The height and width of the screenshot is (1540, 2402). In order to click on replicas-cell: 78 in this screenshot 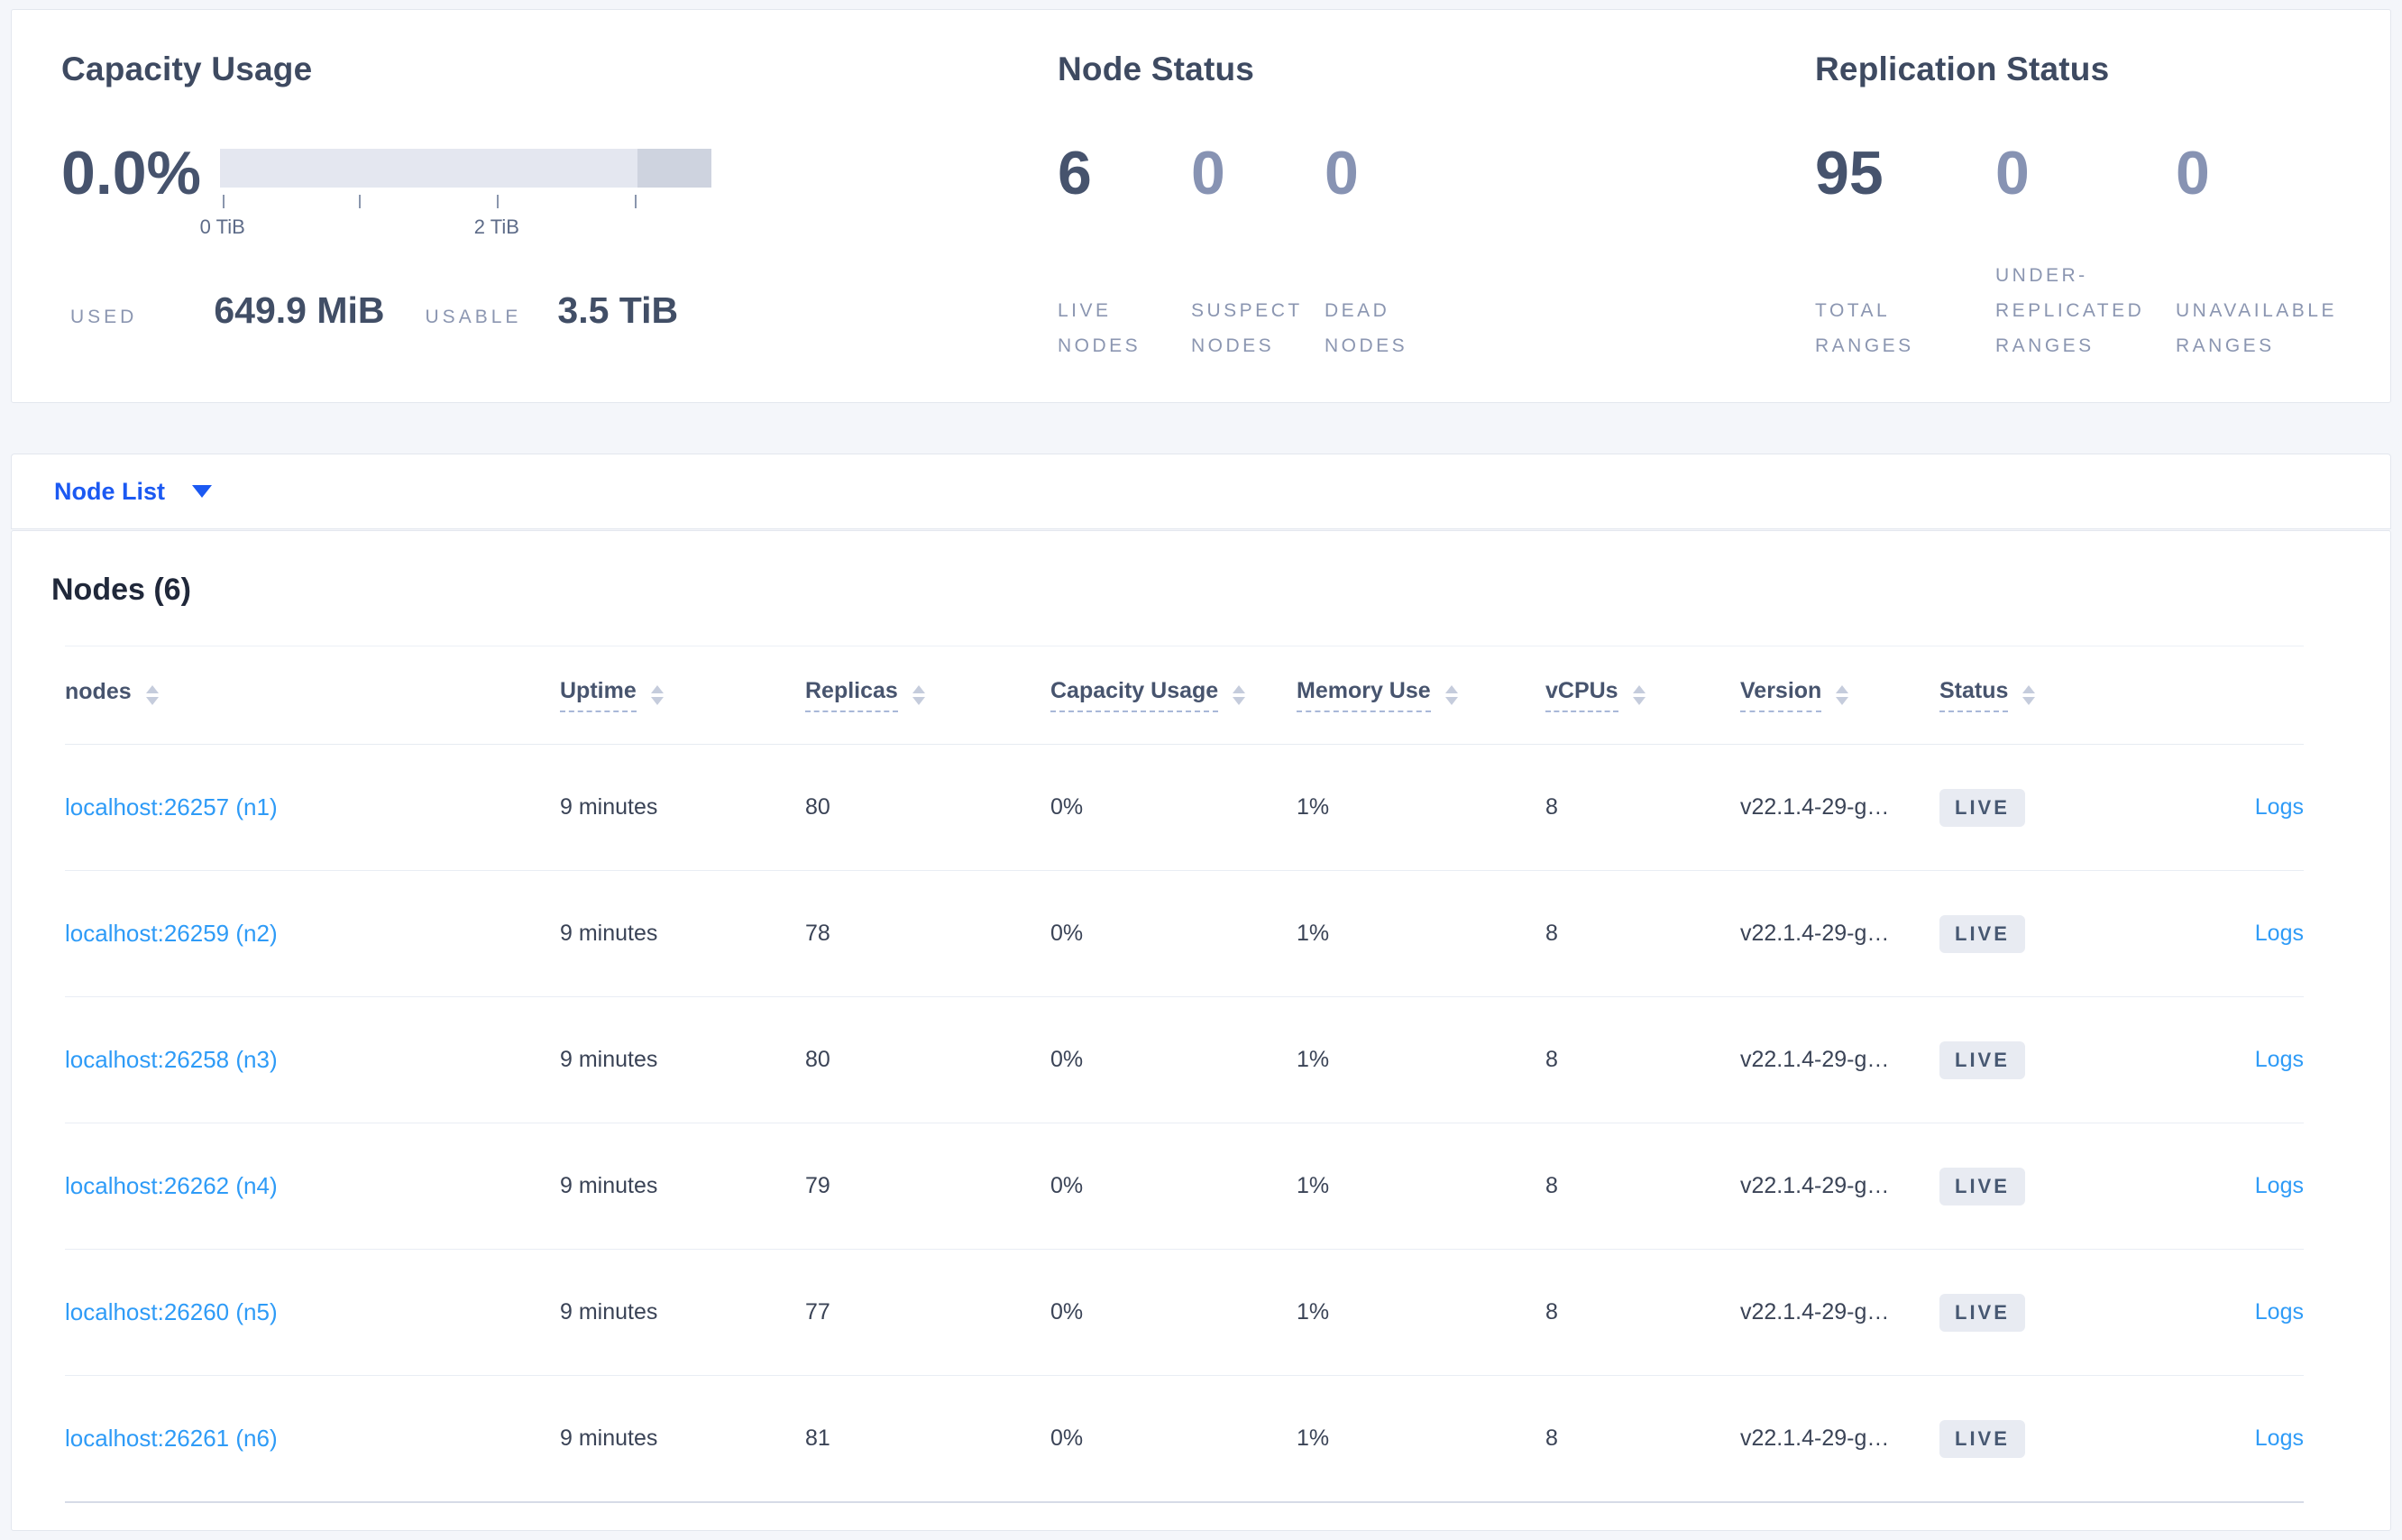, I will do `click(817, 933)`.